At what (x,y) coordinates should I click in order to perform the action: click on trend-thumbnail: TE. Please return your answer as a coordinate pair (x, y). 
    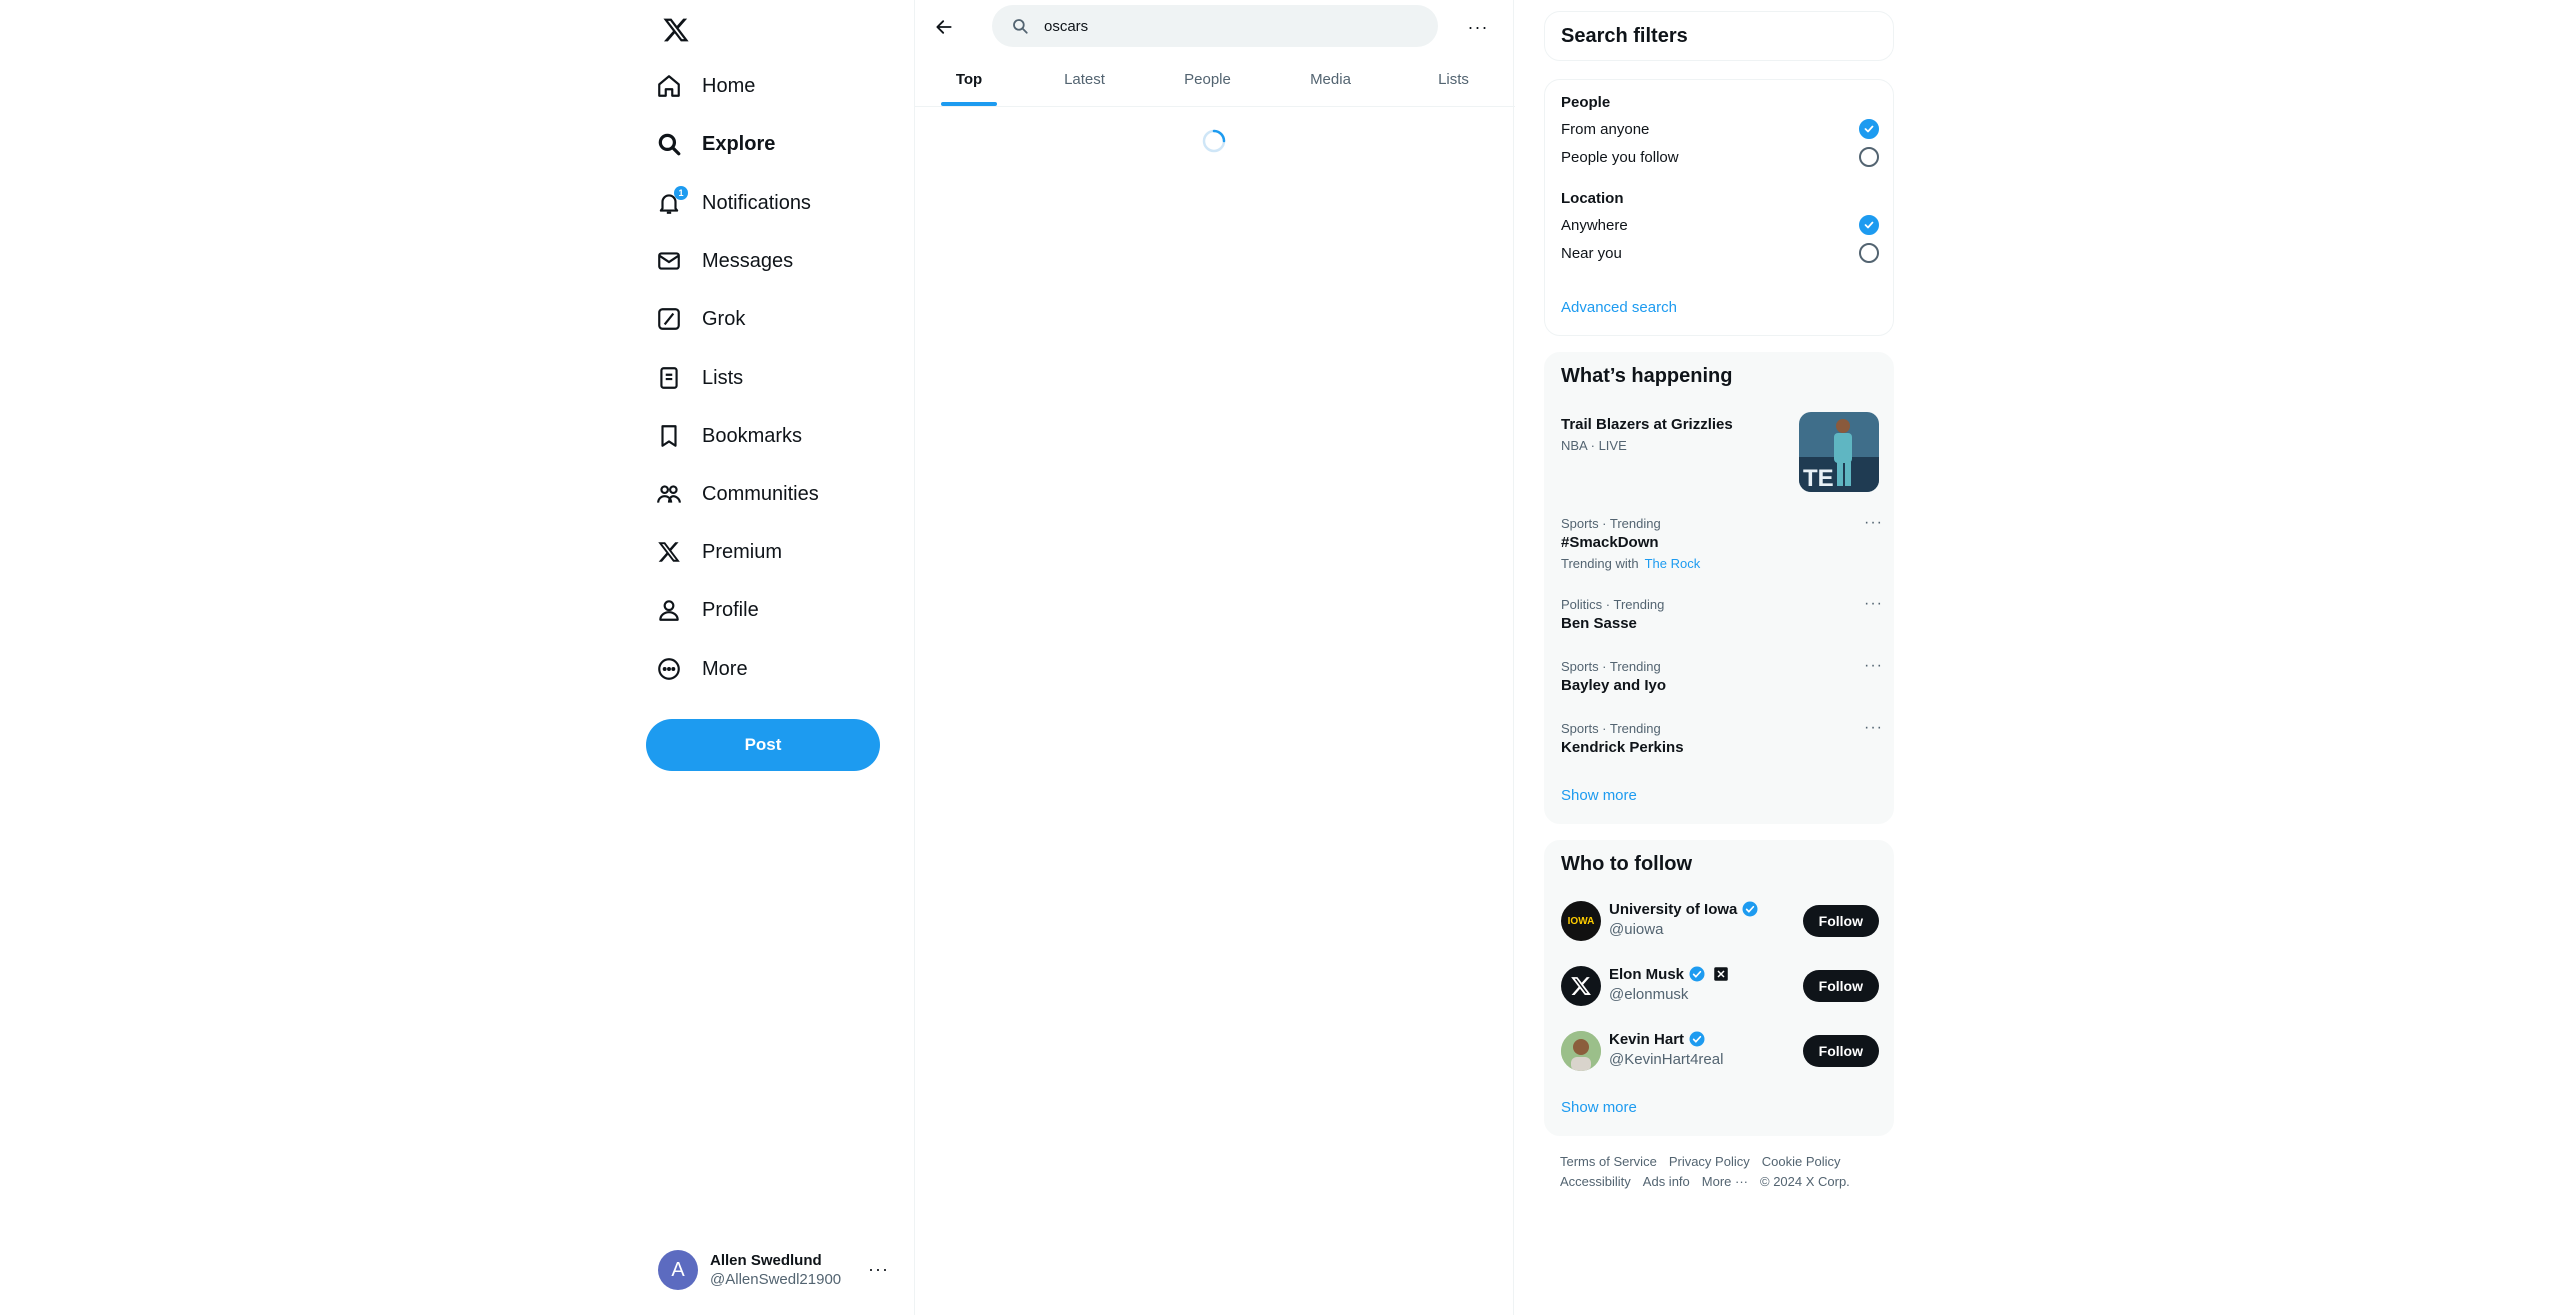
    Looking at the image, I should click on (1839, 452).